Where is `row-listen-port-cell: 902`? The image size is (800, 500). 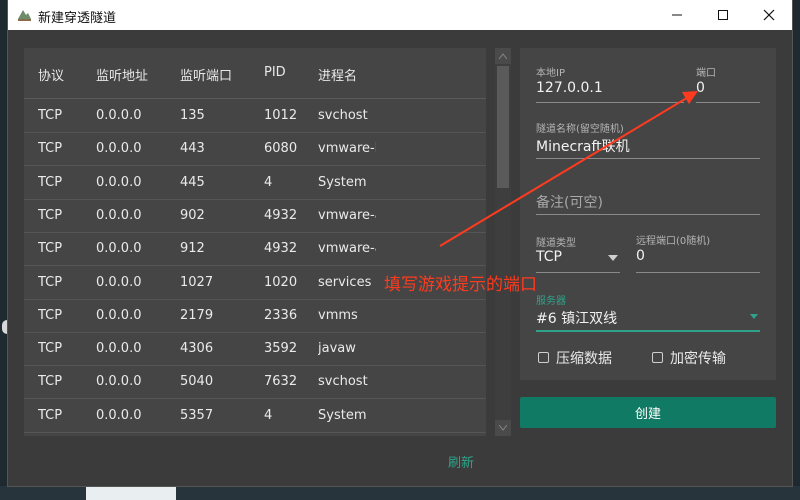 row-listen-port-cell: 902 is located at coordinates (192, 215).